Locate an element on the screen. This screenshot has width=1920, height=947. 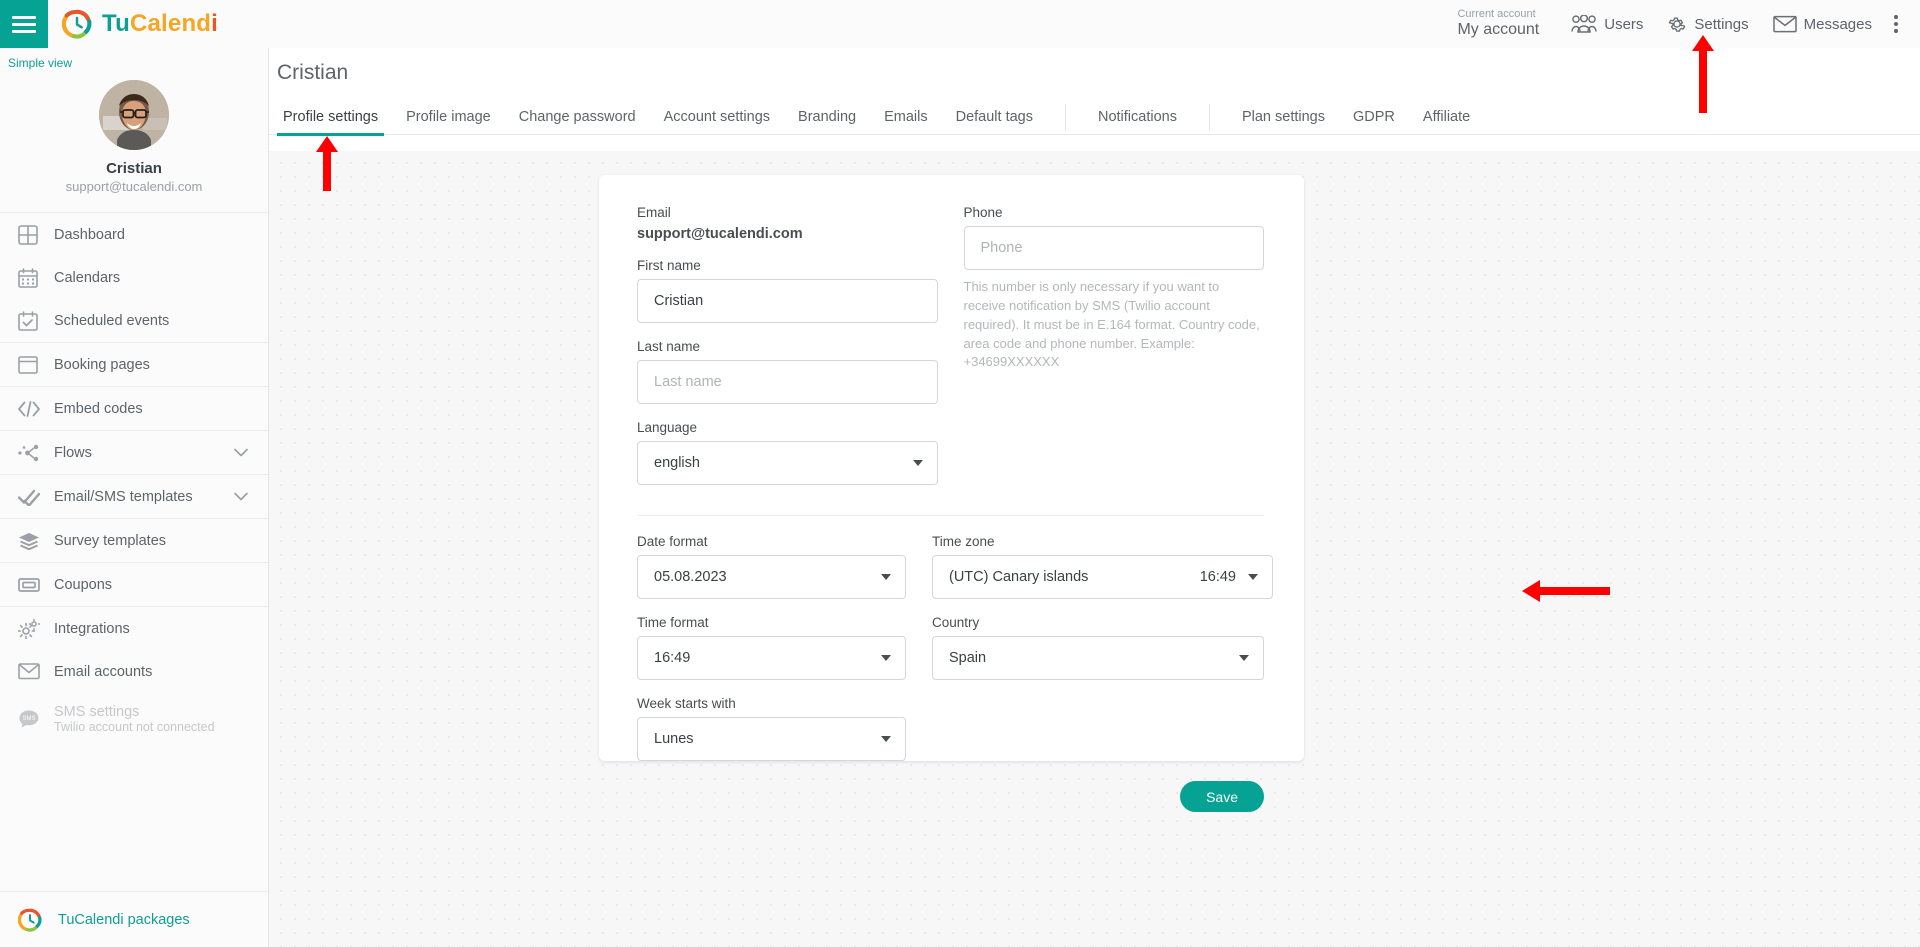
last-name-input: Last name is located at coordinates (787, 382).